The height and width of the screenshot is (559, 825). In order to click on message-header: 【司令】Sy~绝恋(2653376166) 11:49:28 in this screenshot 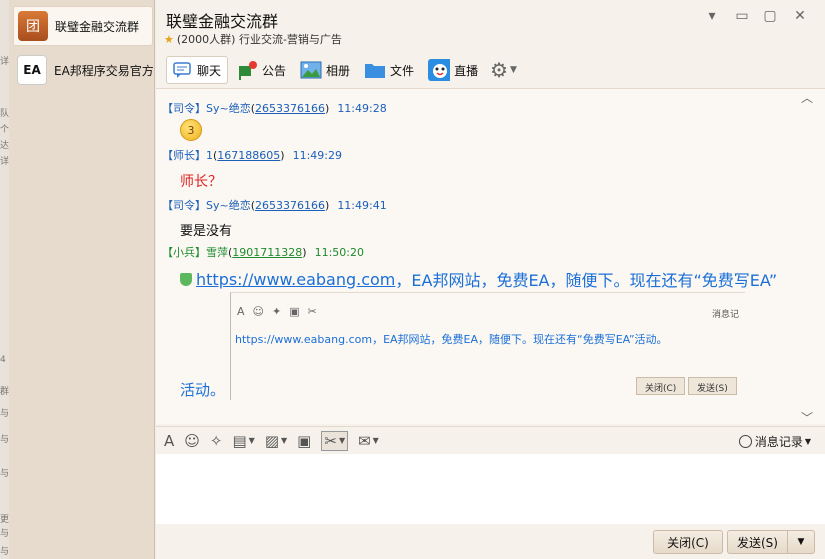, I will do `click(274, 108)`.